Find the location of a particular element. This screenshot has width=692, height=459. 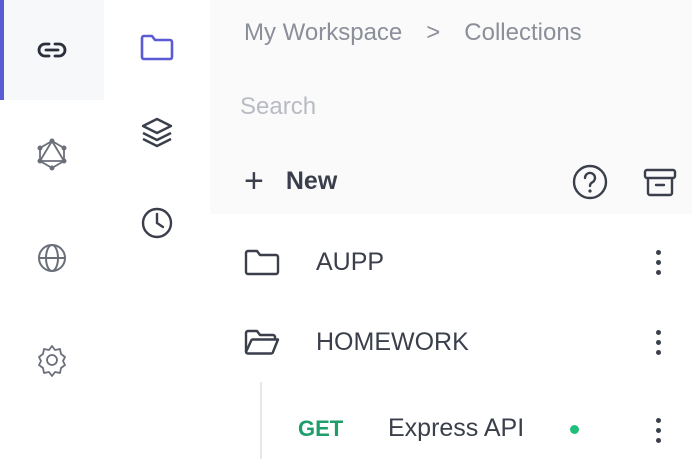

new-button-label: New is located at coordinates (311, 180).